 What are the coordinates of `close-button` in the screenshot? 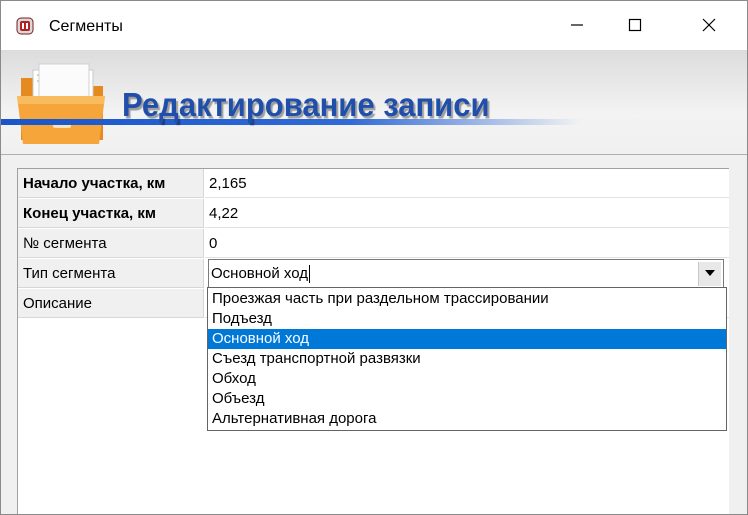 It's located at (710, 25).